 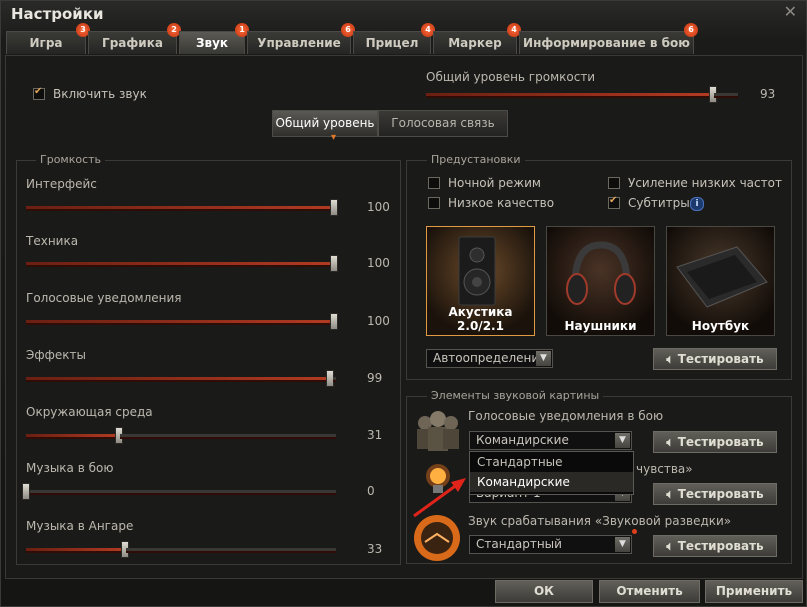 I want to click on master-volume-value: 93, so click(x=768, y=94).